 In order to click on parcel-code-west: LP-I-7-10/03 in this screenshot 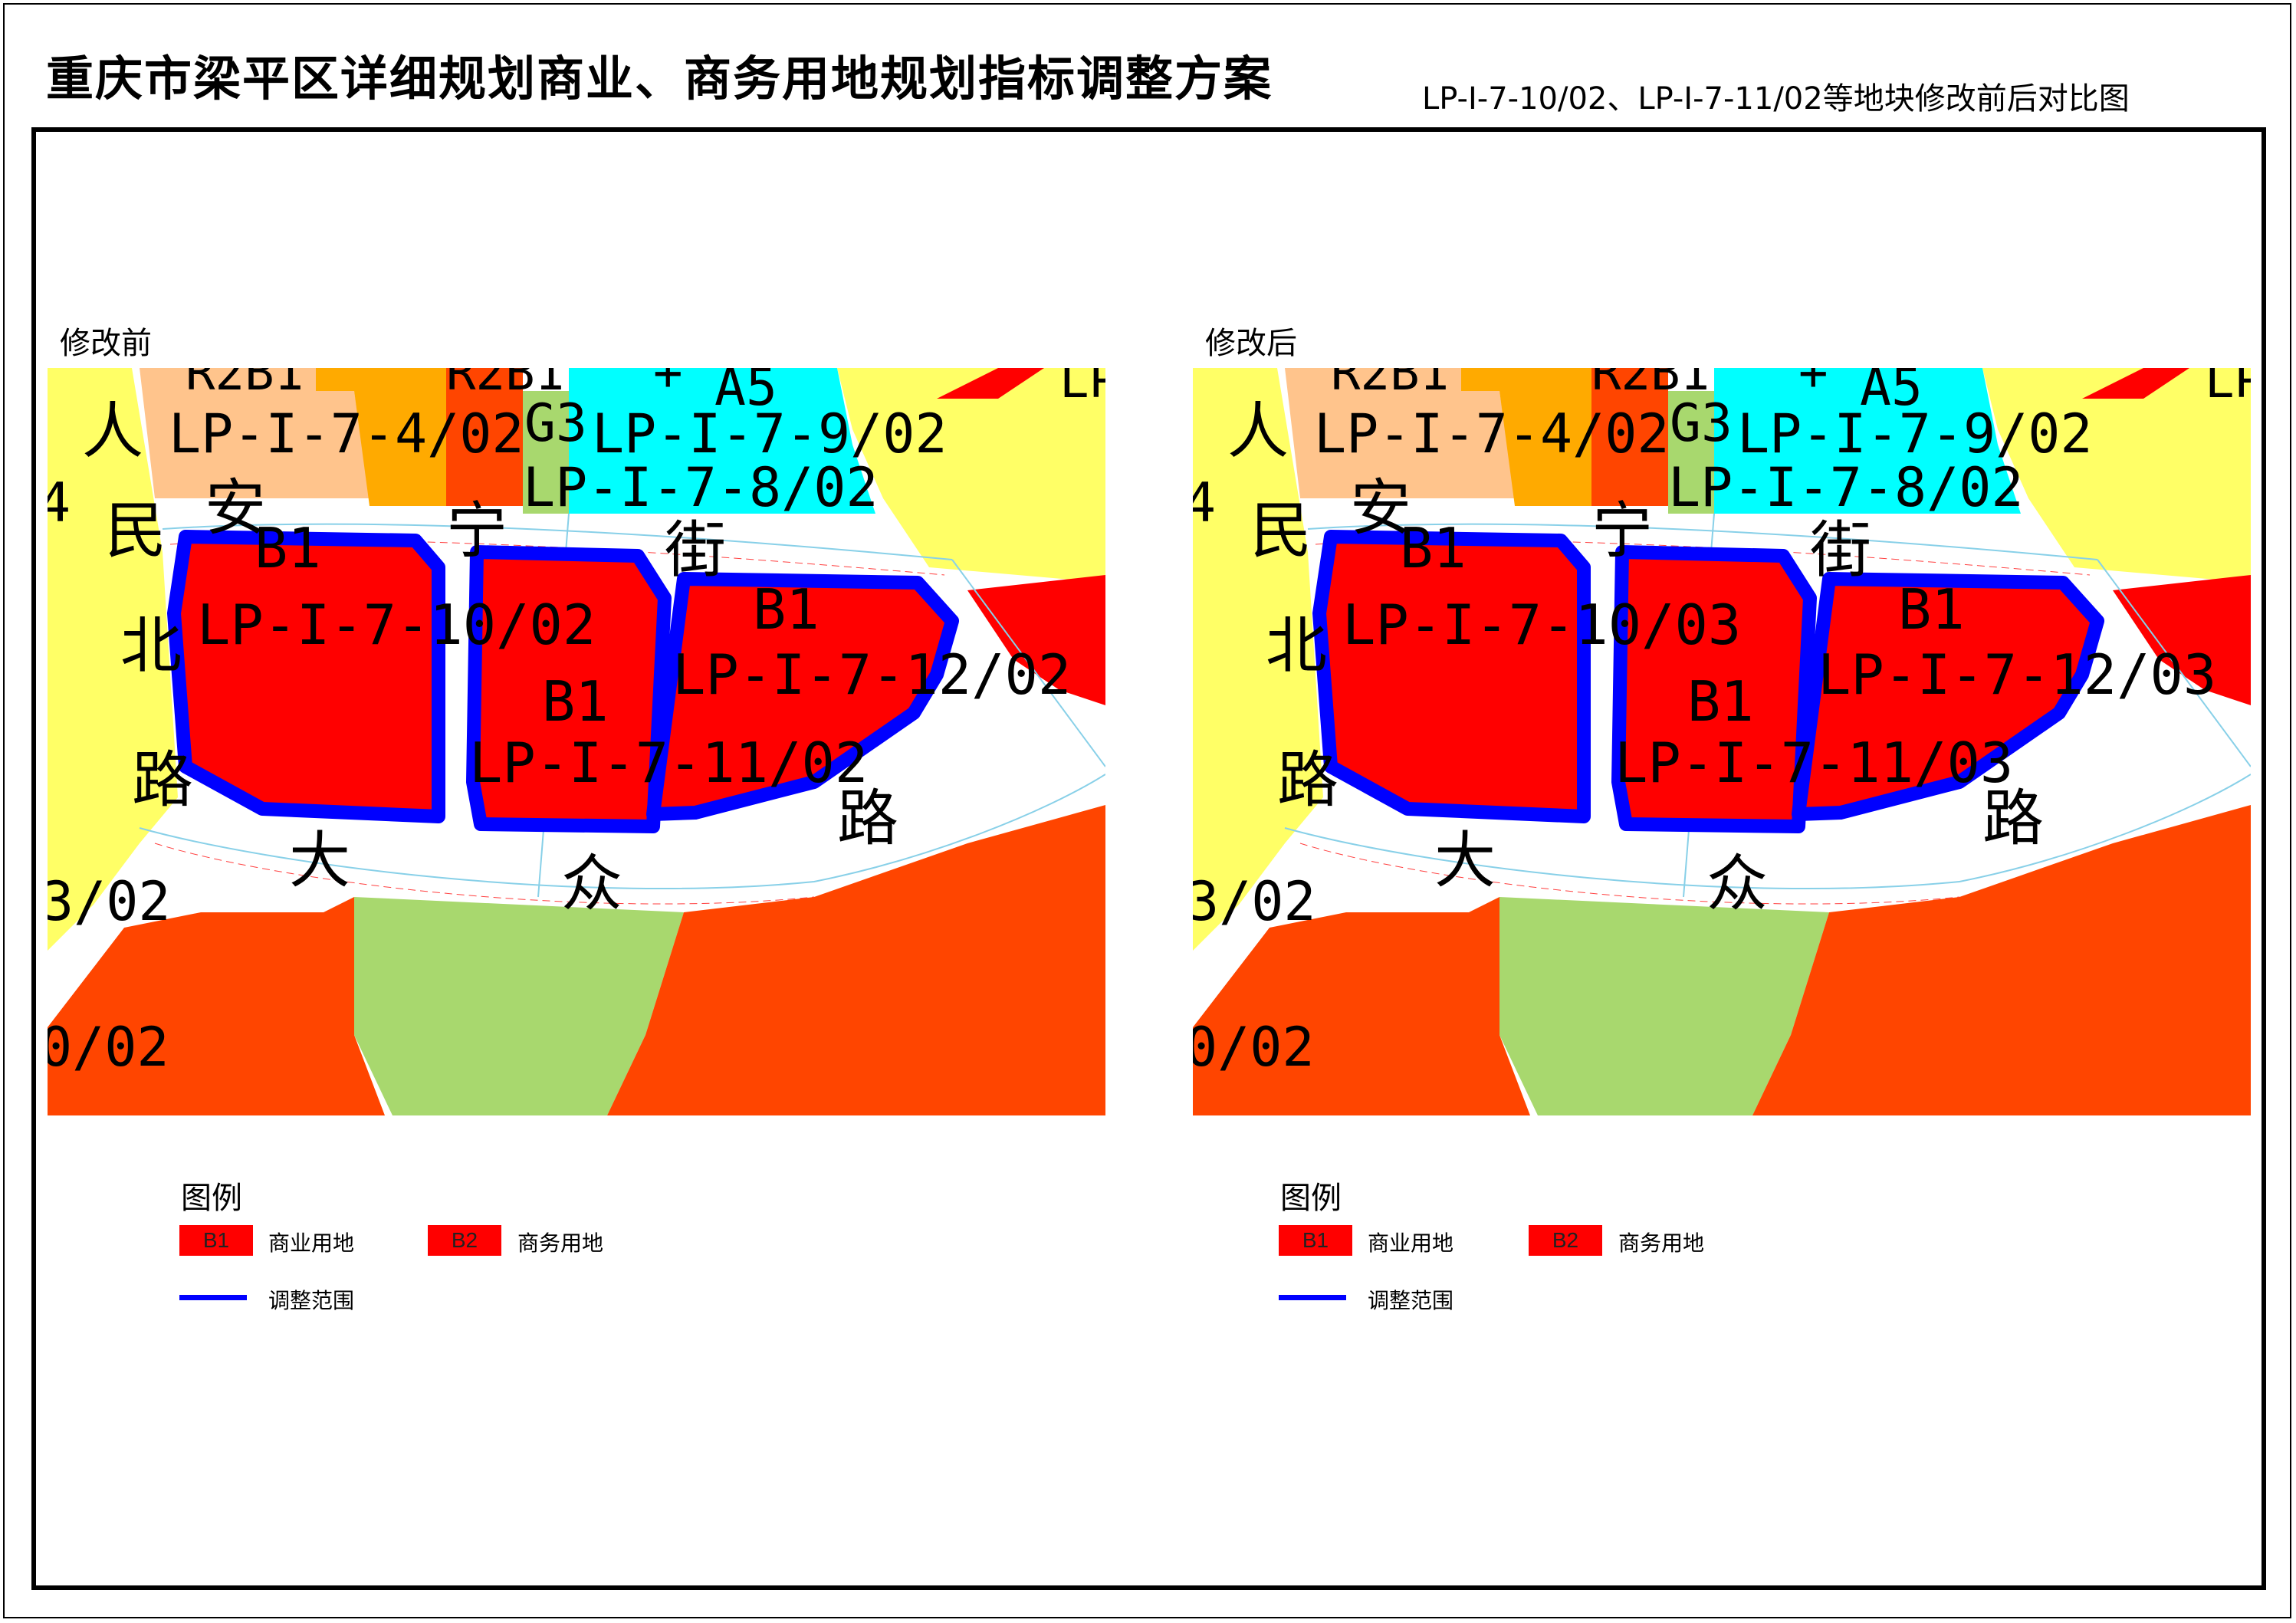, I will do `click(1541, 625)`.